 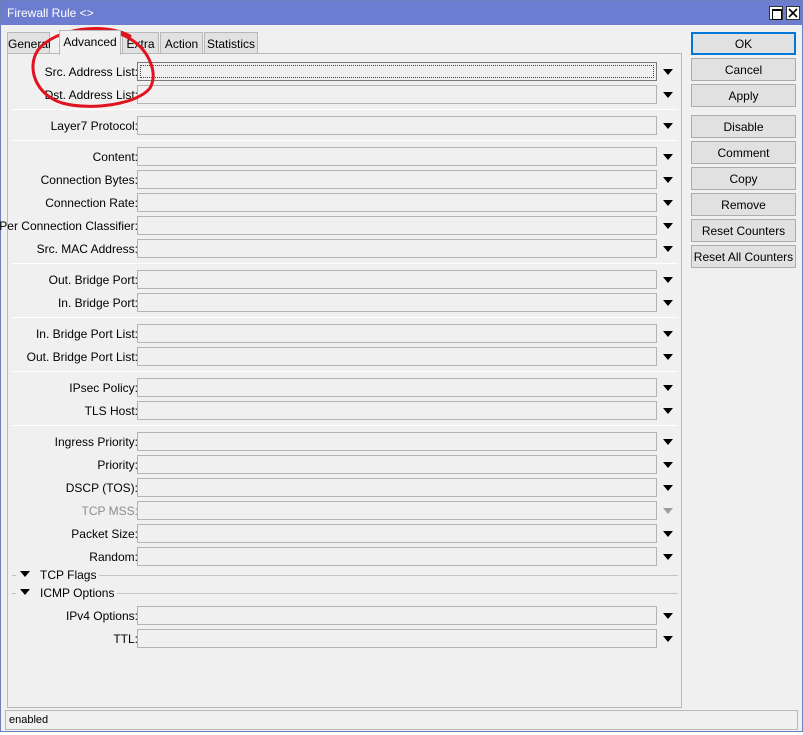 I want to click on reset-all-counters-button: Reset All Counters, so click(x=743, y=256).